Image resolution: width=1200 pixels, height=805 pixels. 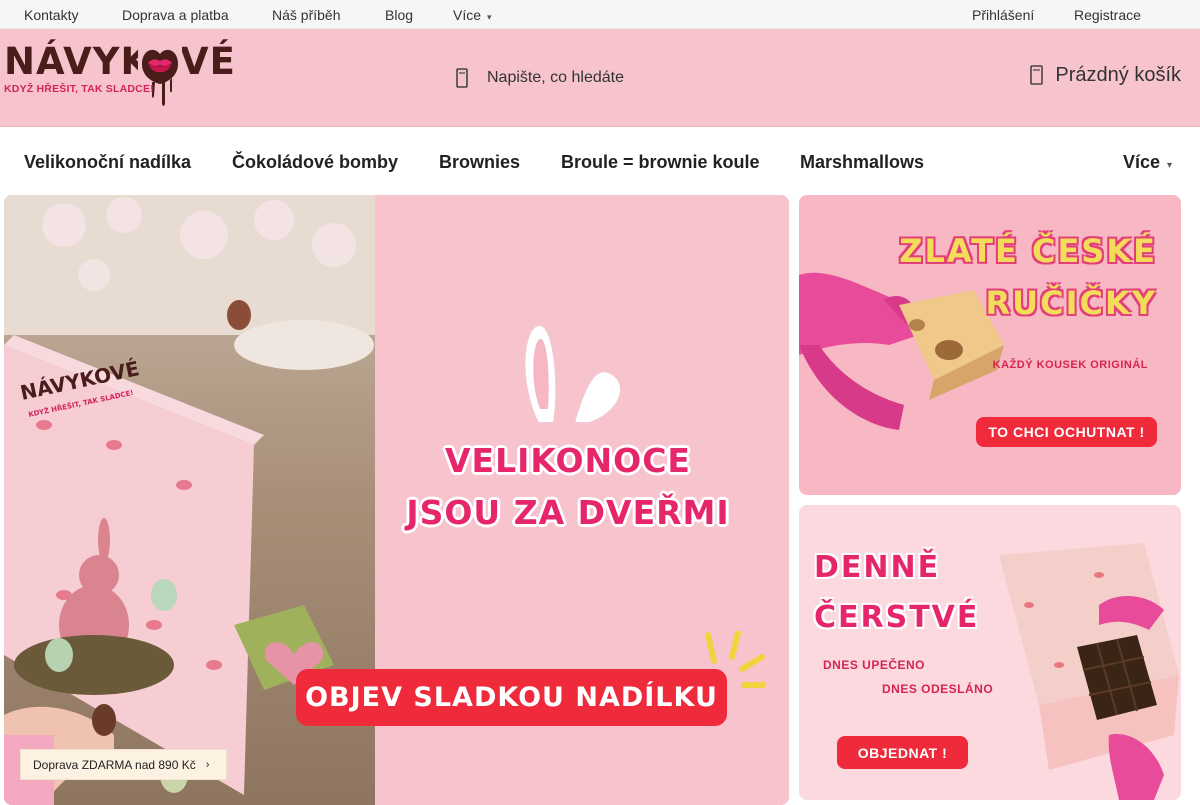 I want to click on promo1-subtitle: KAŽDÝ KOUSEK ORIGINÁL, so click(x=1070, y=365).